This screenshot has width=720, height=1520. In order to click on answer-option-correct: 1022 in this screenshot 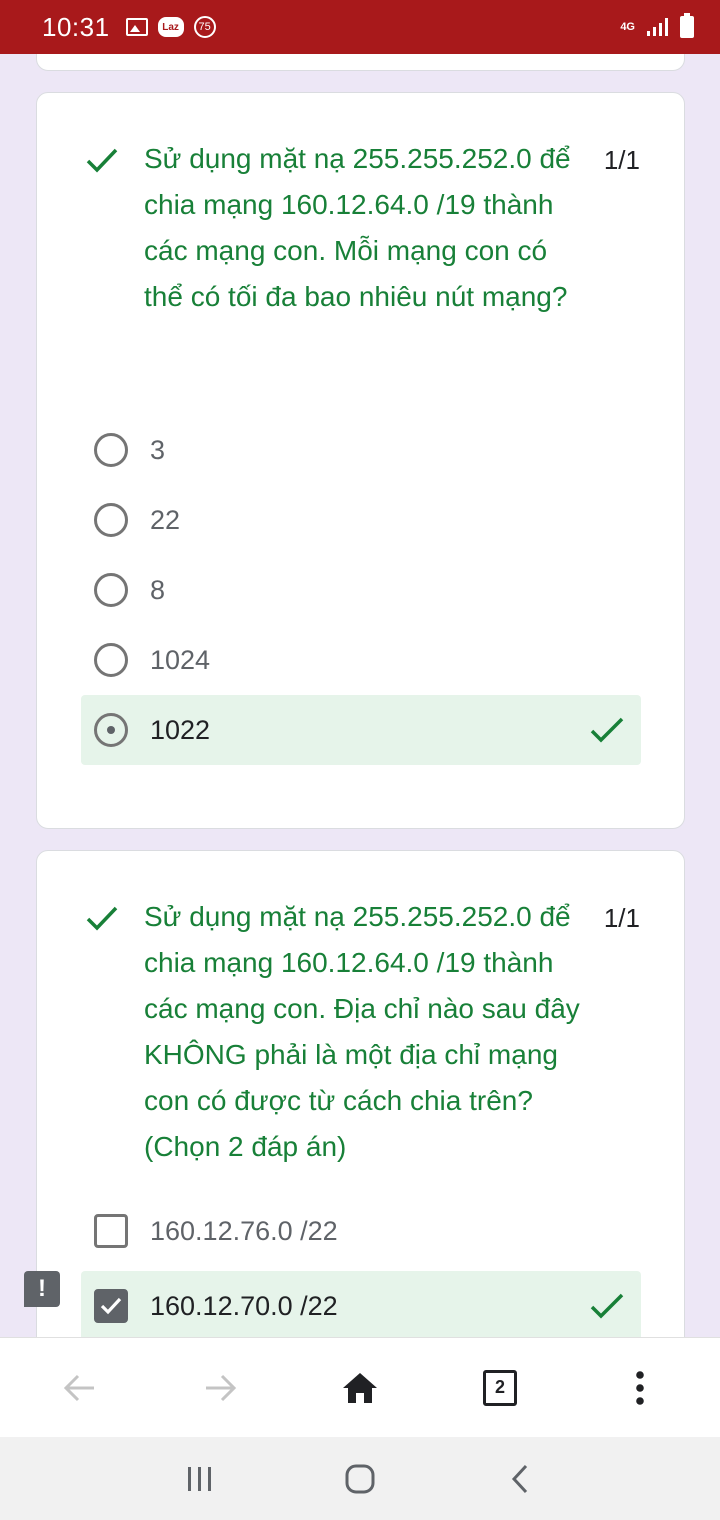, I will do `click(361, 730)`.